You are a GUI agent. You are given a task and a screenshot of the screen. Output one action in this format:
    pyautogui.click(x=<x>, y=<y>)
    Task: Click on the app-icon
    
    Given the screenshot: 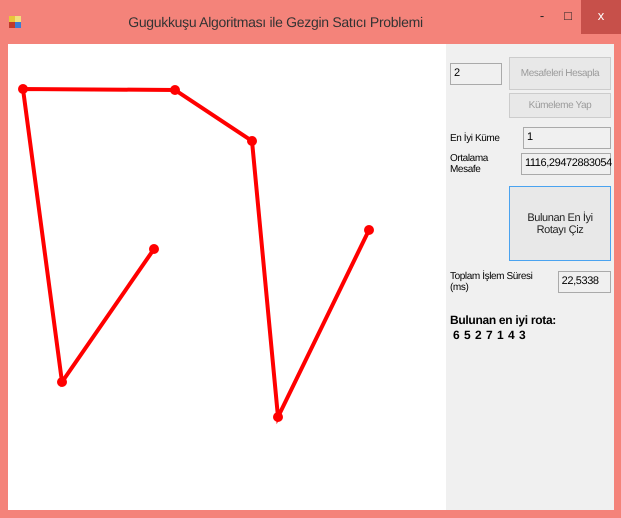 What is the action you would take?
    pyautogui.click(x=15, y=22)
    